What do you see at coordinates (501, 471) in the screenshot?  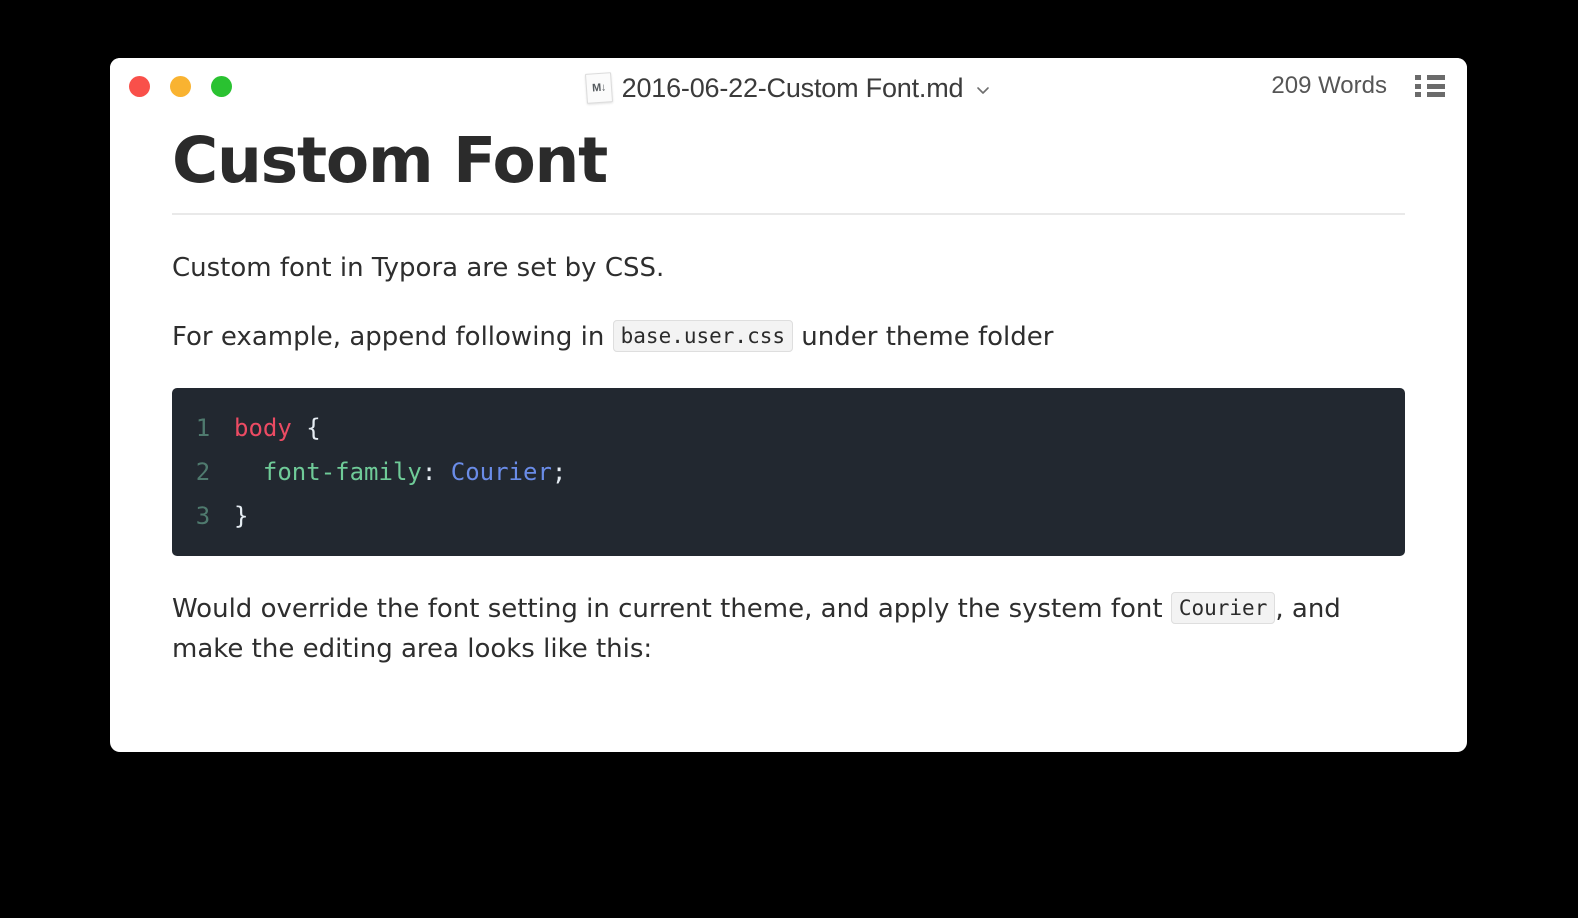 I see `code-token-value: Courier` at bounding box center [501, 471].